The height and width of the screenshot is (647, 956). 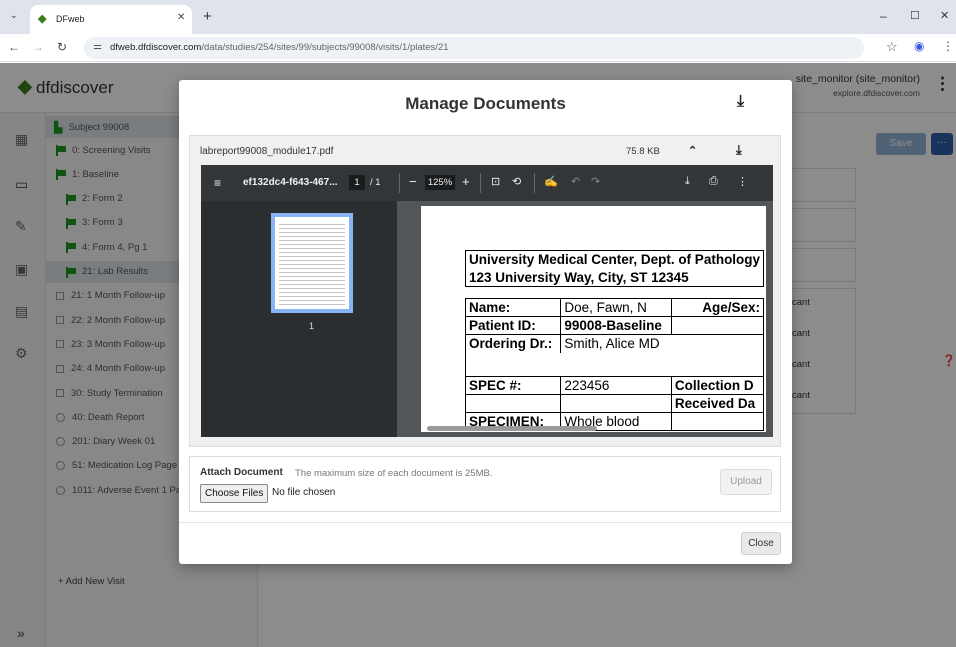 What do you see at coordinates (495, 181) in the screenshot?
I see `fit-page-icon: ⊡` at bounding box center [495, 181].